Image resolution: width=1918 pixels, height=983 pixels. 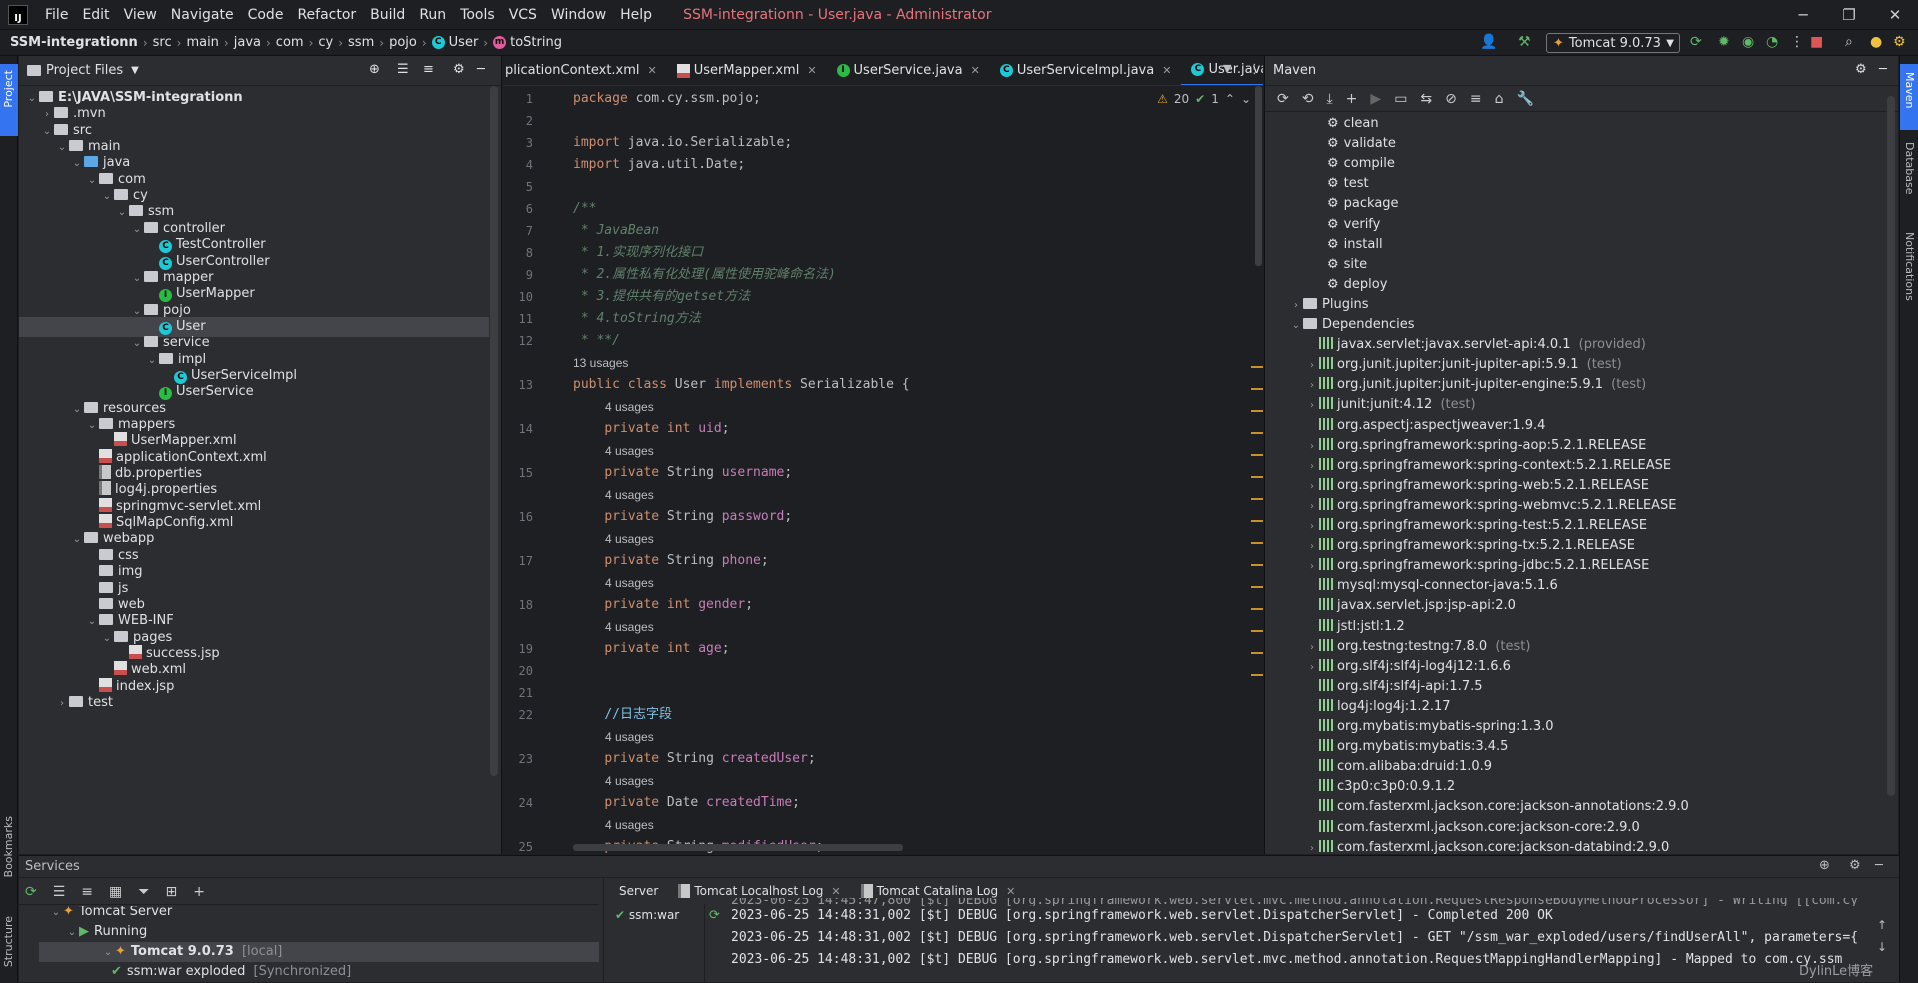 I want to click on inspection-widget: ⚠ 20 ✔ 1 ⌃ ⌄, so click(x=1204, y=99).